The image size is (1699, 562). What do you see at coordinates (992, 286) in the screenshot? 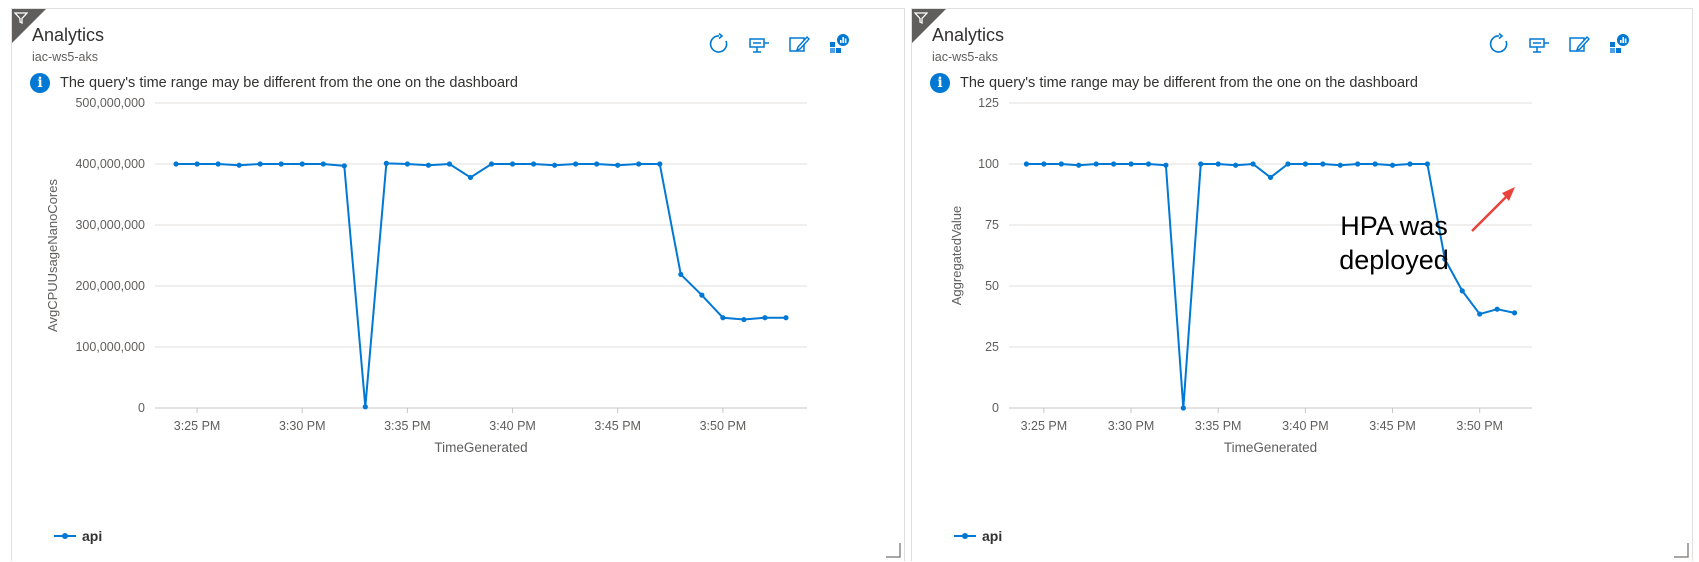
I see `y-tick-label: 50` at bounding box center [992, 286].